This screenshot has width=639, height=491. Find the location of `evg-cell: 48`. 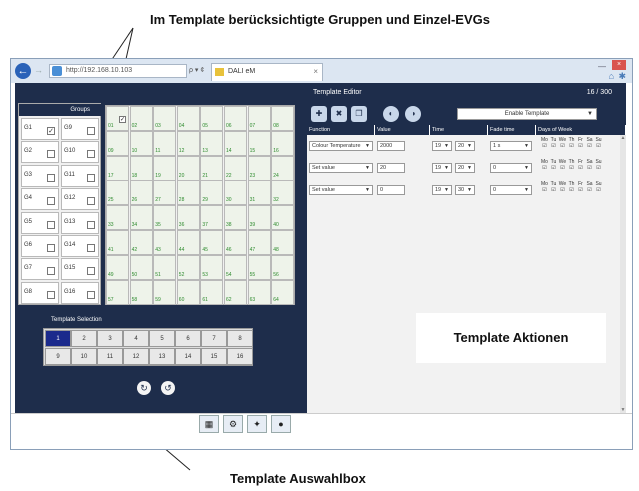

evg-cell: 48 is located at coordinates (283, 242).